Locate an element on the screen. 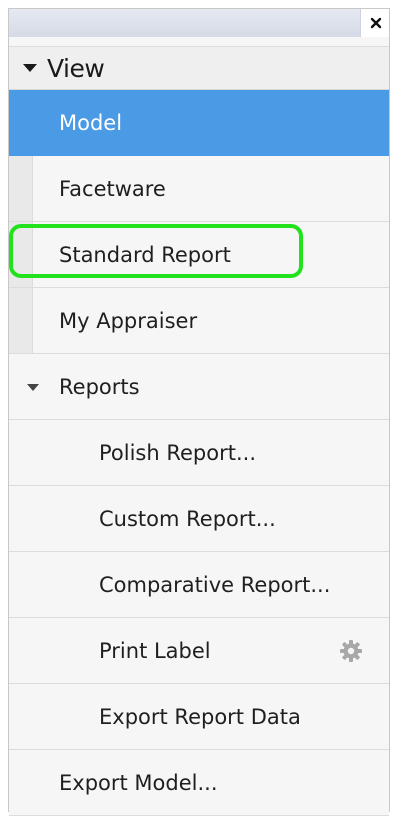 This screenshot has width=394, height=816. menu-item-export-report-data: Export Report Data is located at coordinates (199, 717).